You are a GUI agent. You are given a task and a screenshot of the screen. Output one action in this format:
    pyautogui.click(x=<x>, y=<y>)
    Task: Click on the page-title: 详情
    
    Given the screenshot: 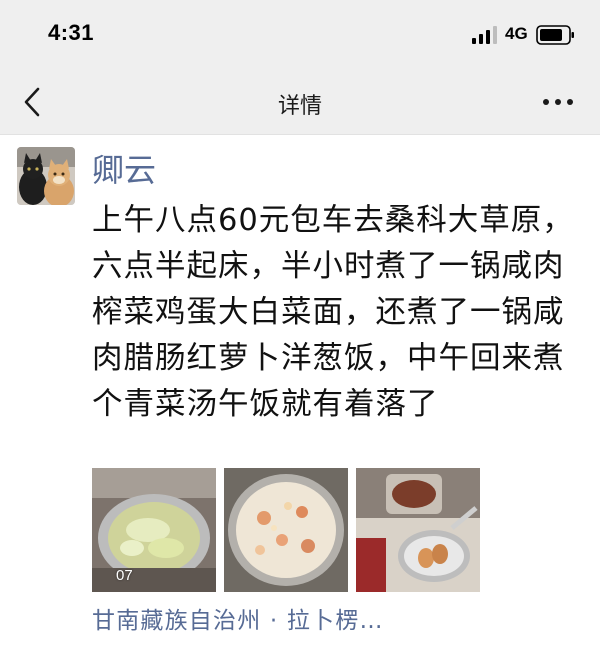 What is the action you would take?
    pyautogui.click(x=299, y=106)
    